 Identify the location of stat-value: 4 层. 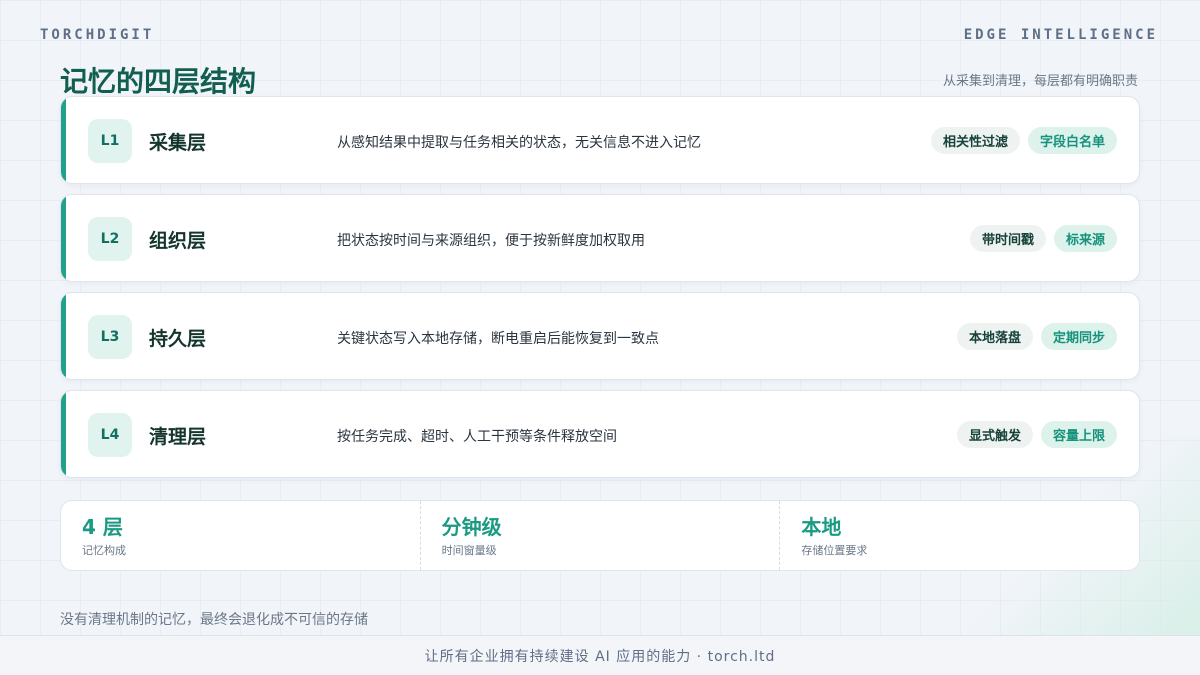
(102, 527).